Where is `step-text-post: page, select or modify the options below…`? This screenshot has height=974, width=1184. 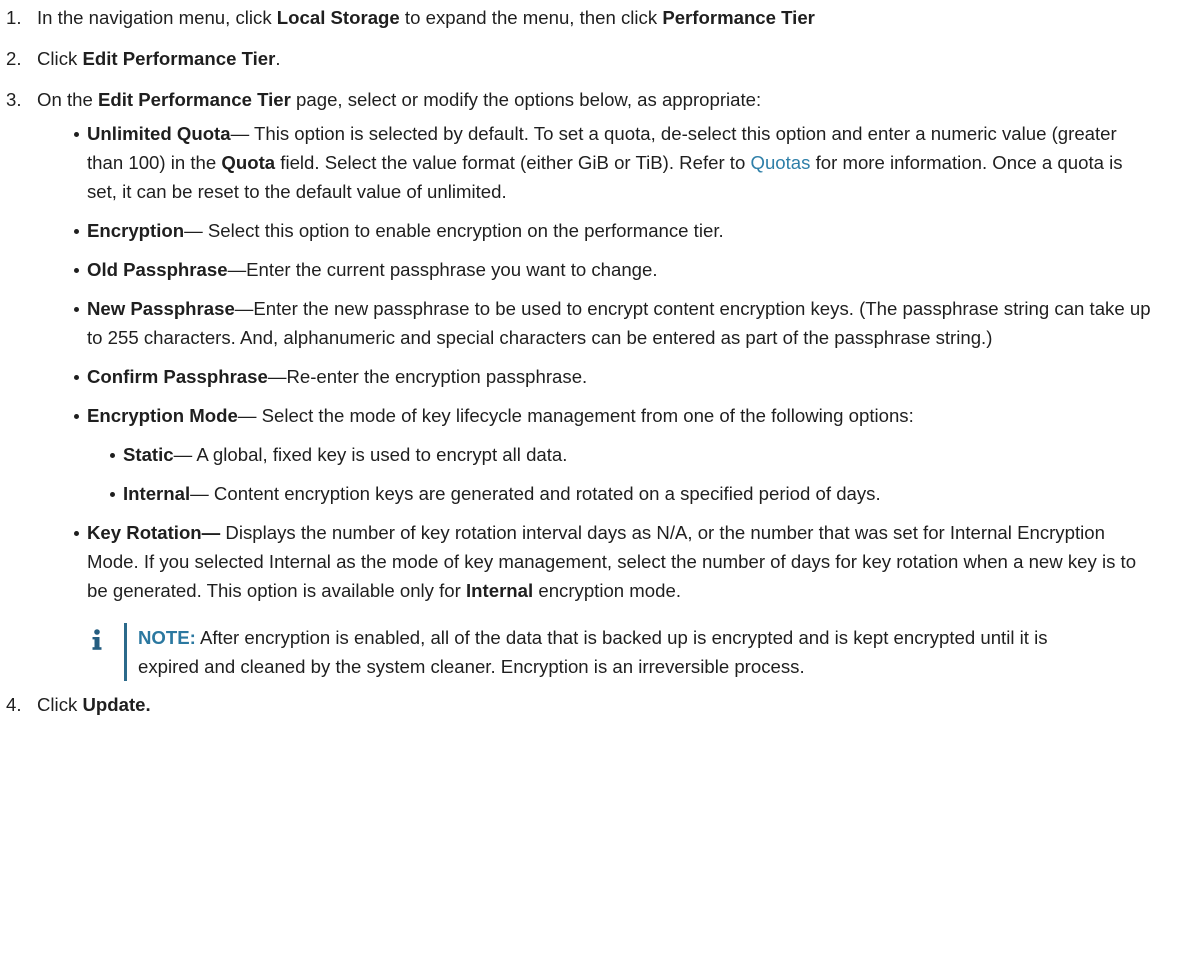
step-text-post: page, select or modify the options below… is located at coordinates (526, 99).